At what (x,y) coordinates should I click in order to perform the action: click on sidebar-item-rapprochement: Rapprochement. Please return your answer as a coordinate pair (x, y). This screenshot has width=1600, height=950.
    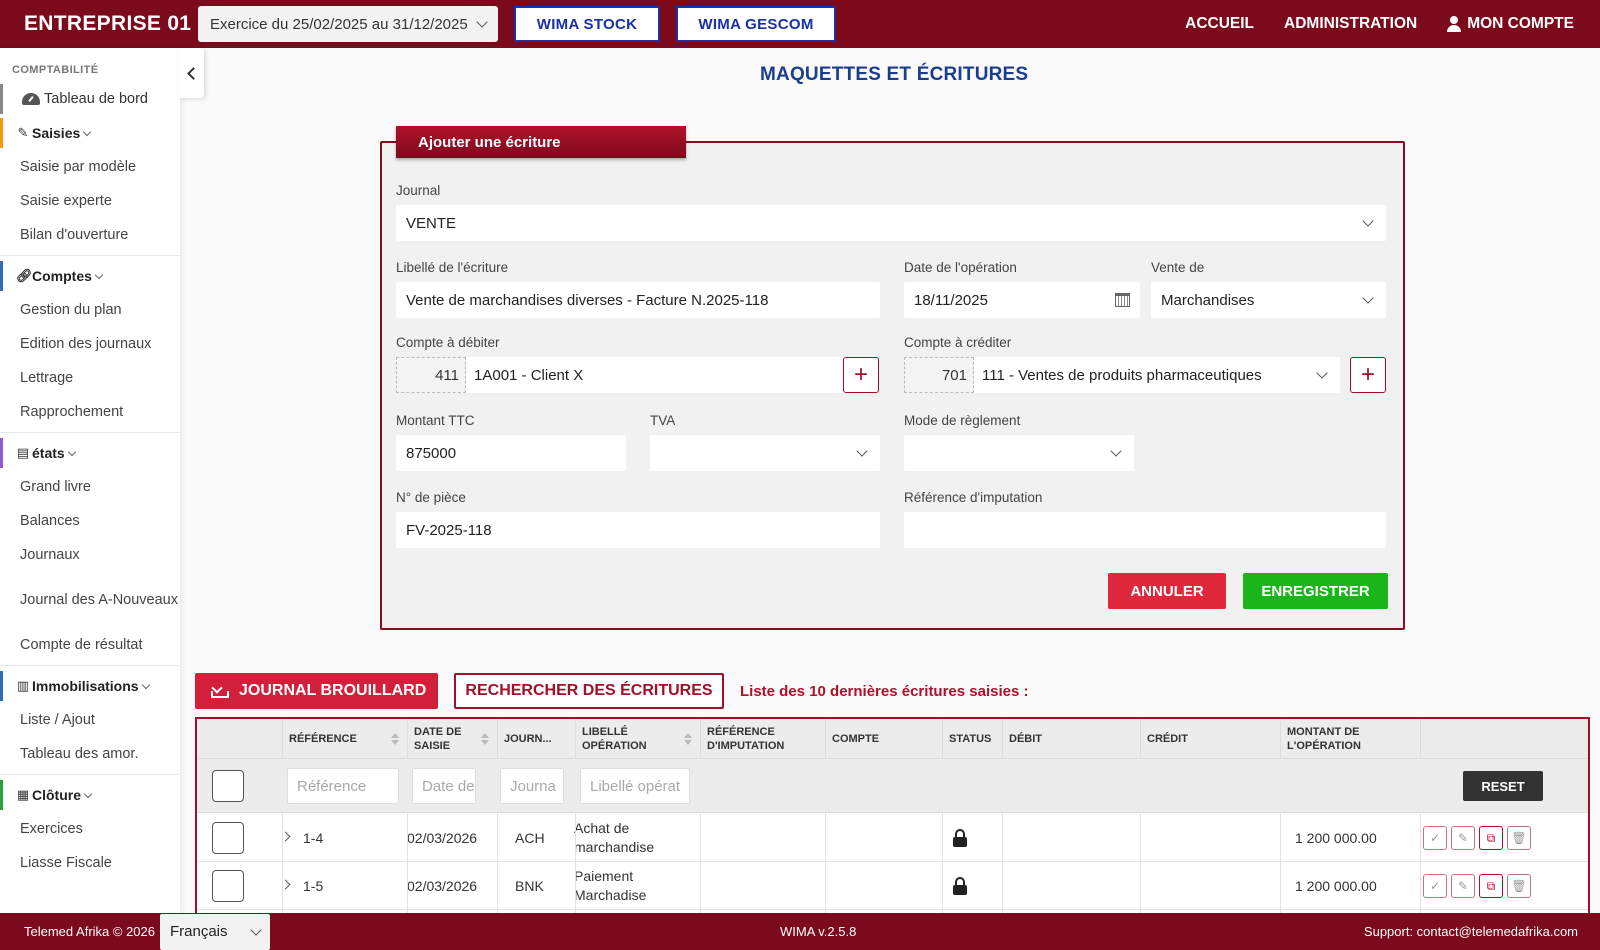
    Looking at the image, I should click on (90, 412).